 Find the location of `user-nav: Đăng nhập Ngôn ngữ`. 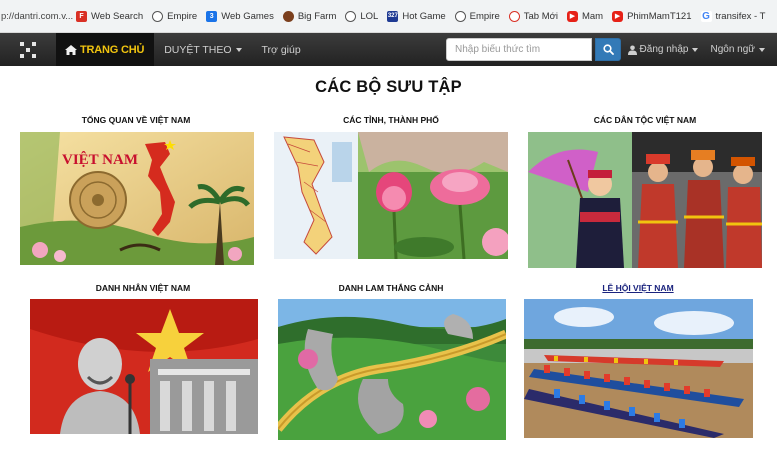

user-nav: Đăng nhập Ngôn ngữ is located at coordinates (690, 49).